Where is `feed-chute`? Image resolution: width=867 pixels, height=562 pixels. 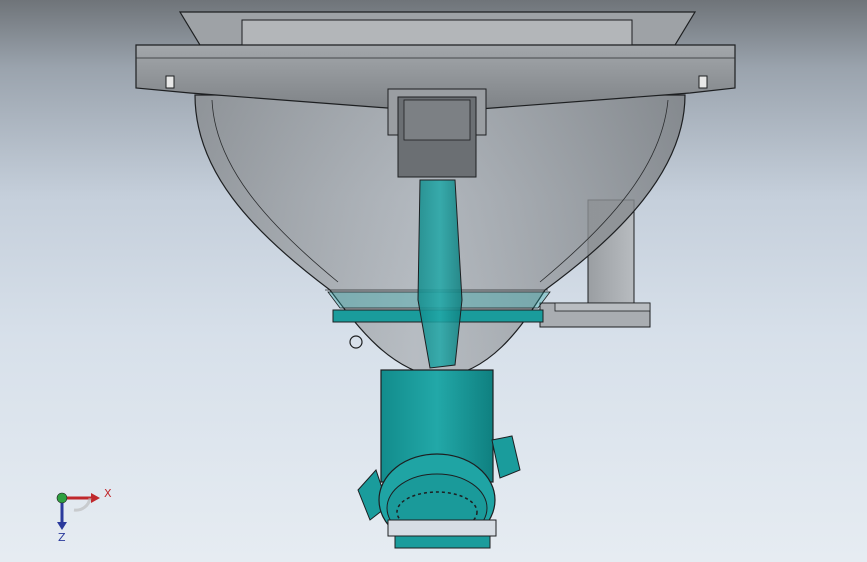
feed-chute is located at coordinates (440, 274).